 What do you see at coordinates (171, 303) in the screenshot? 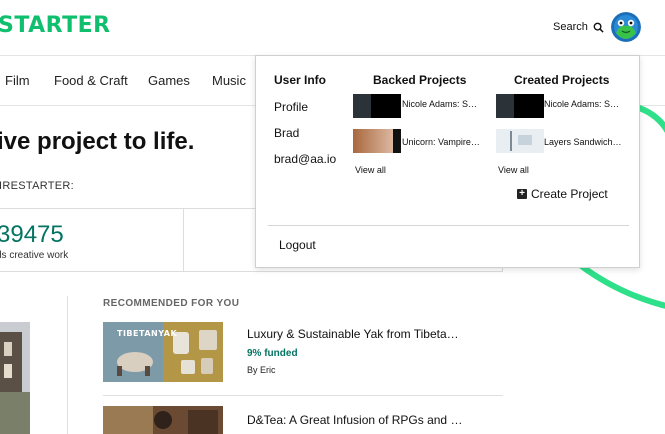
I see `recommended-heading: RECOMMENDED FOR YOU` at bounding box center [171, 303].